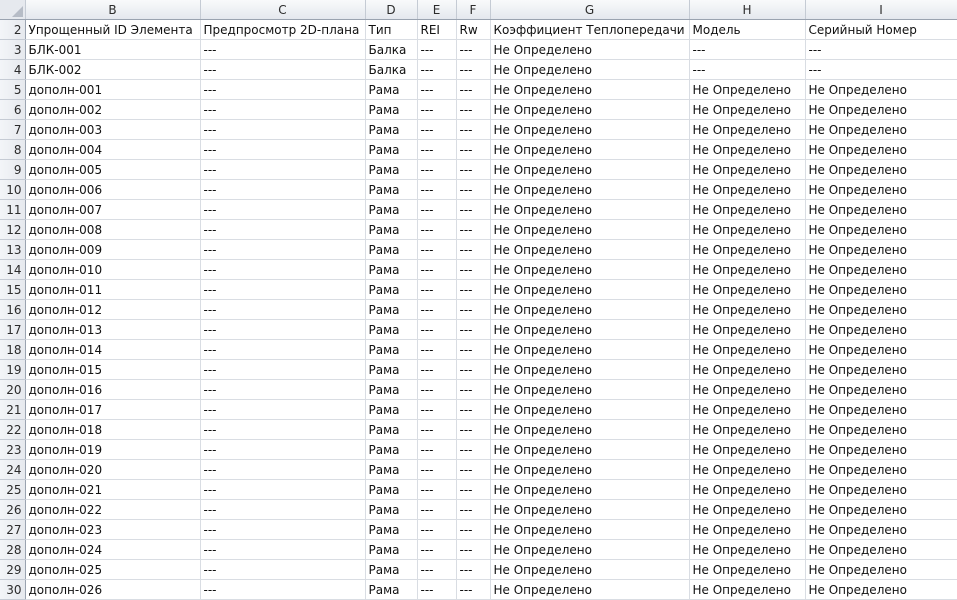 This screenshot has height=600, width=957. I want to click on cell-b: дополн-002, so click(113, 109).